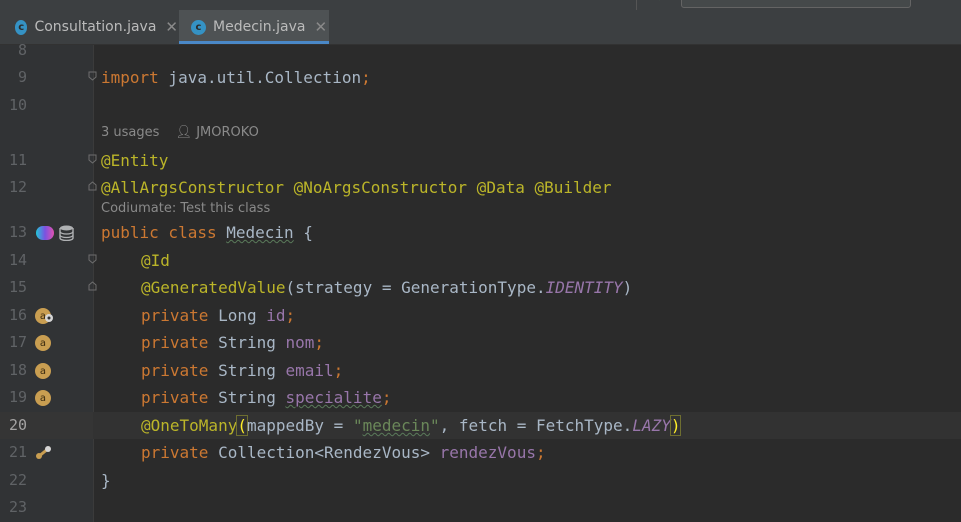  Describe the element at coordinates (213, 287) in the screenshot. I see `annotation: @GeneratedValue` at that location.